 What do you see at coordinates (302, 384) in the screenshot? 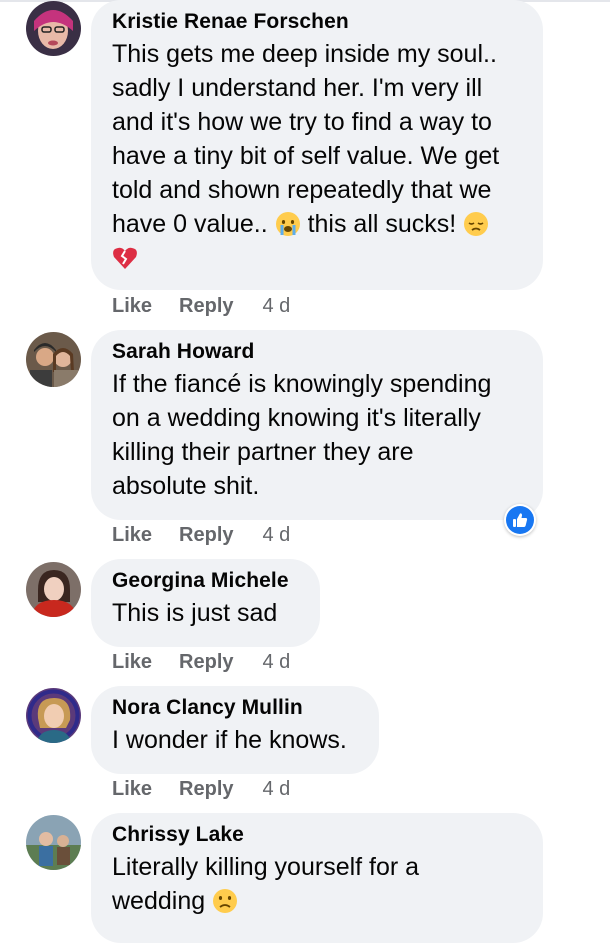
I see `text-line: If the fiancé is knowingly spending` at bounding box center [302, 384].